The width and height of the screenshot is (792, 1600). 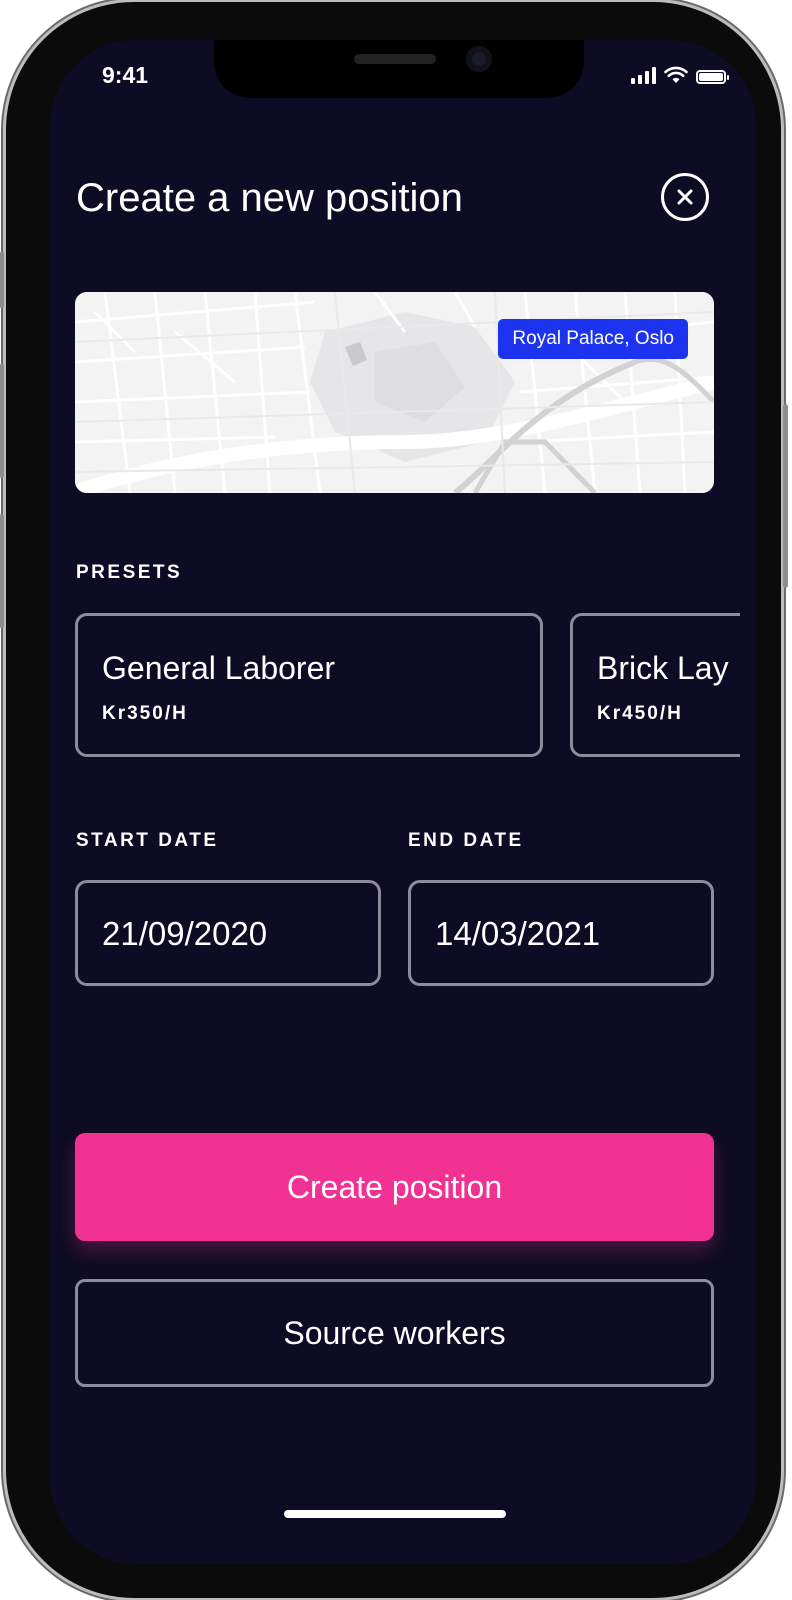 I want to click on preset-card-brick-layer: Brick Lay Kr450/H, so click(x=655, y=685).